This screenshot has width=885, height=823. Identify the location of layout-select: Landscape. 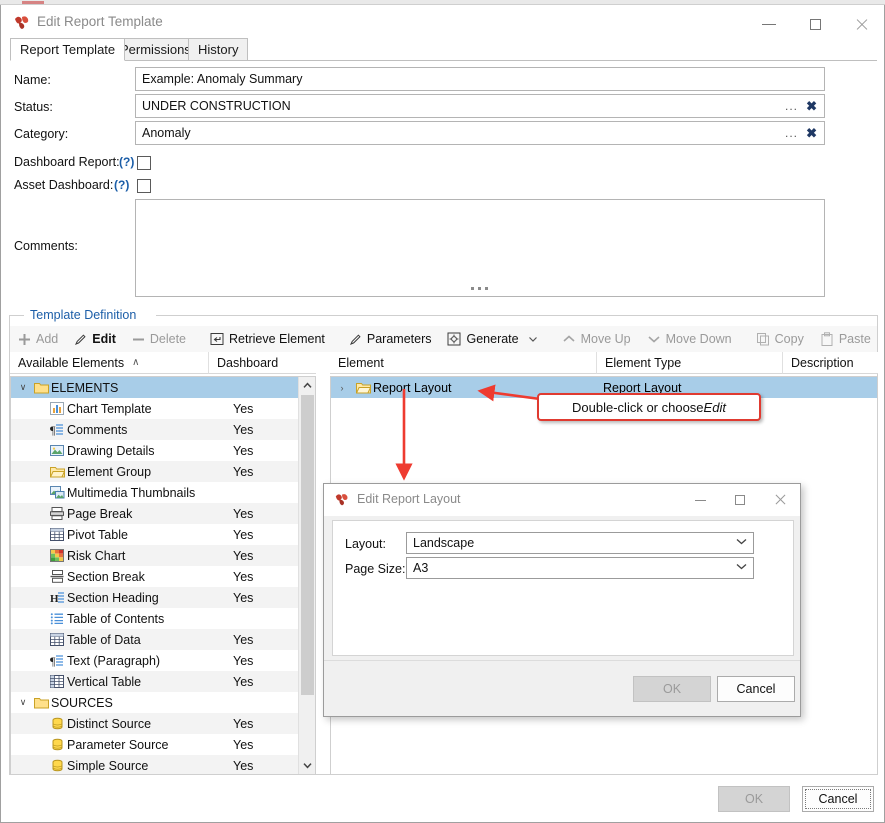
(580, 543).